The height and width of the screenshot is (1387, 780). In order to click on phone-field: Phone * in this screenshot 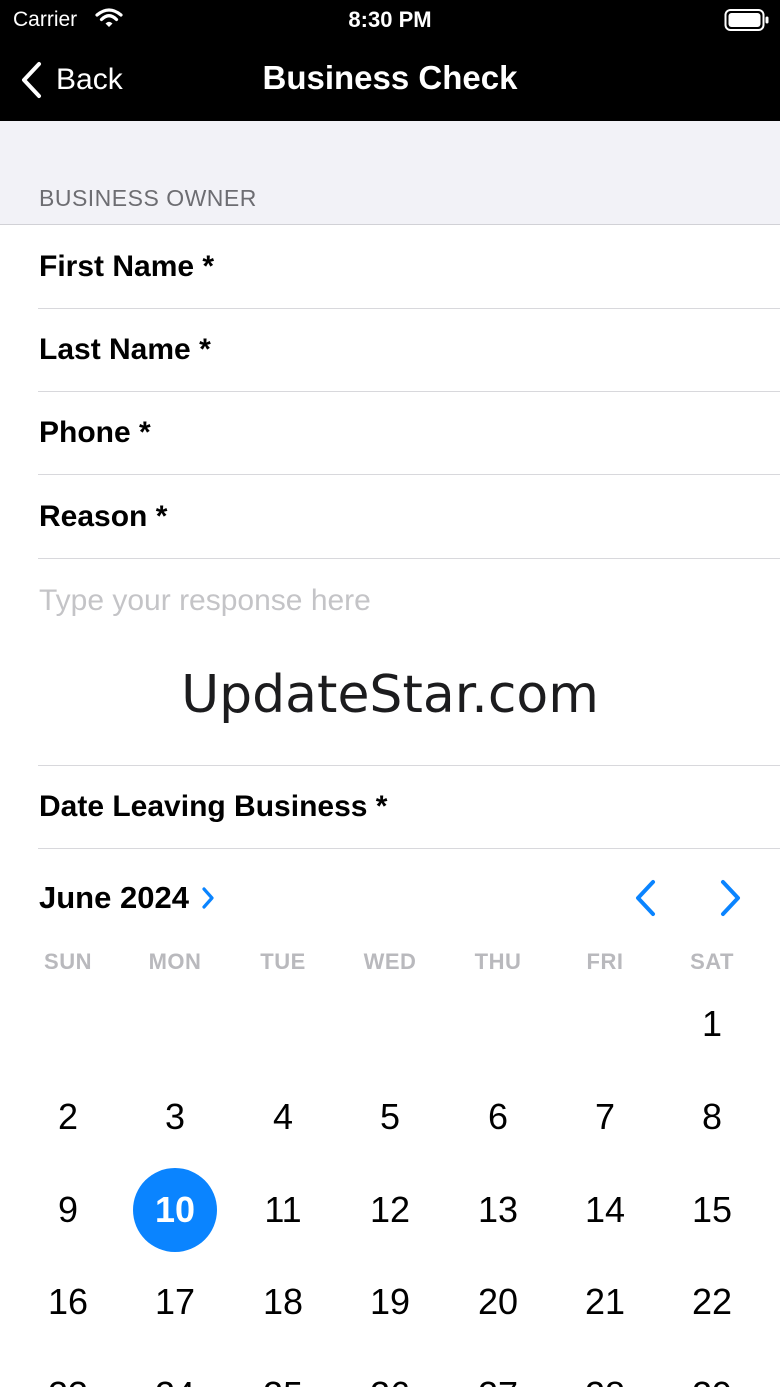, I will do `click(409, 433)`.